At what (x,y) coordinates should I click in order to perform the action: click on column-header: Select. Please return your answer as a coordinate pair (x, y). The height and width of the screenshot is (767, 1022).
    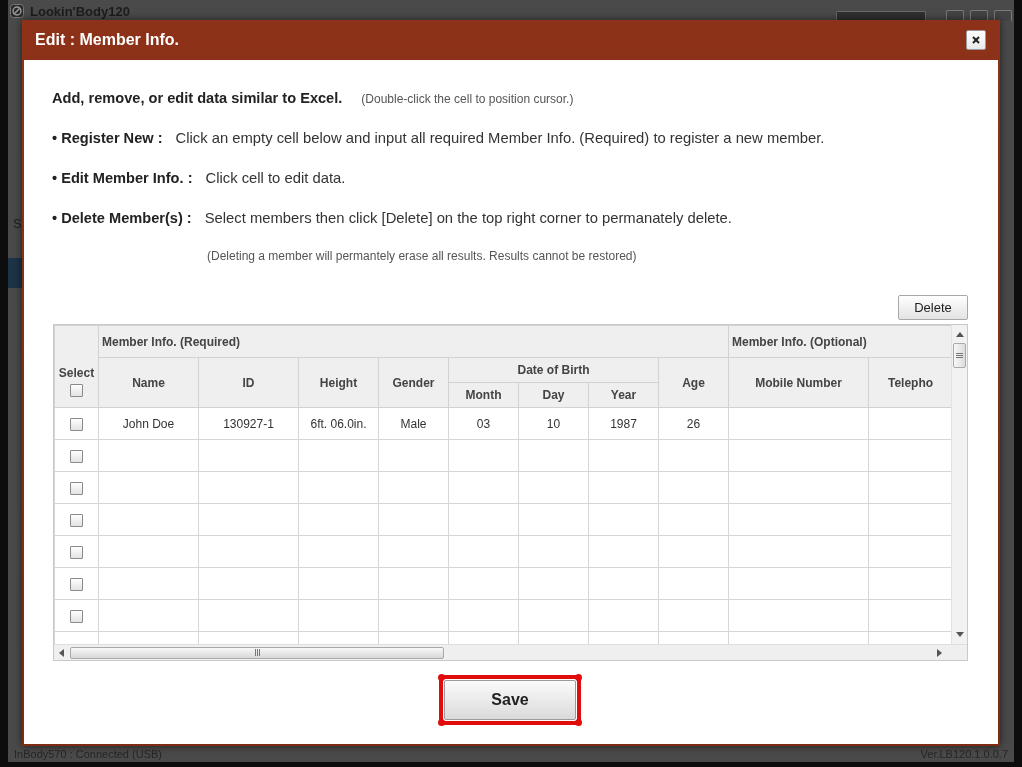
    Looking at the image, I should click on (76, 373).